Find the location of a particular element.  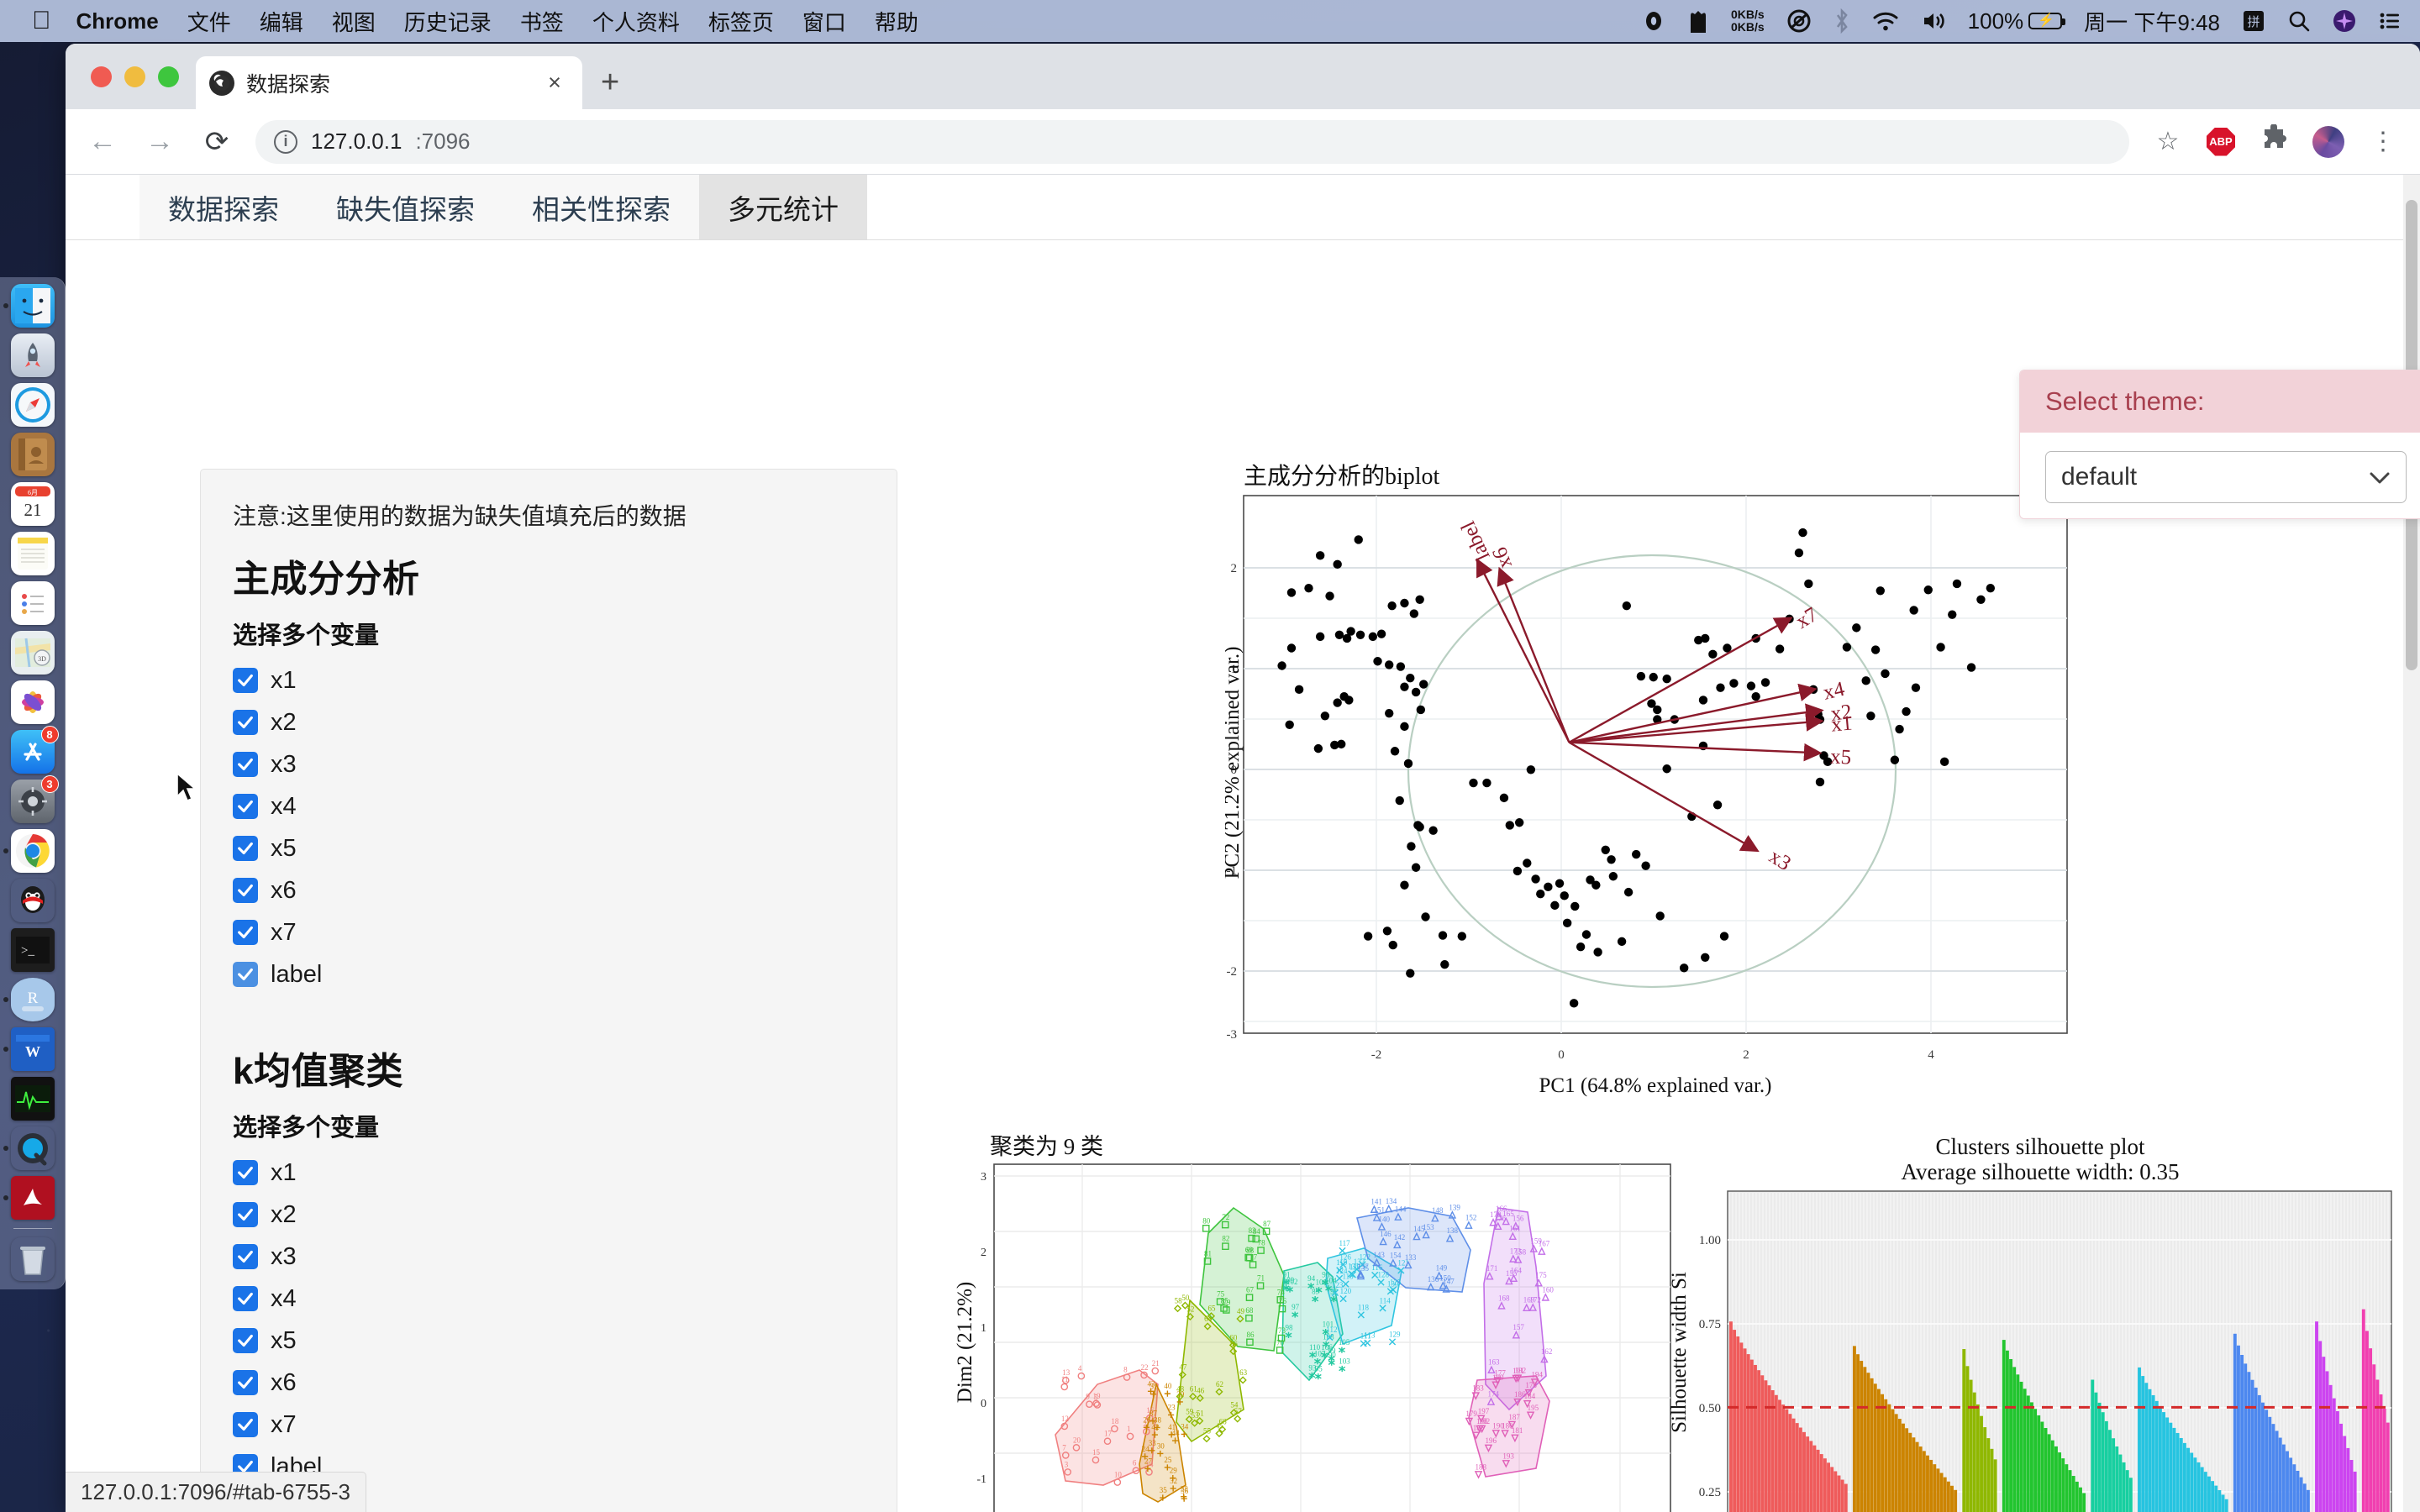

net-speed-icon: 0KB/s 0KB/s is located at coordinates (1748, 21).